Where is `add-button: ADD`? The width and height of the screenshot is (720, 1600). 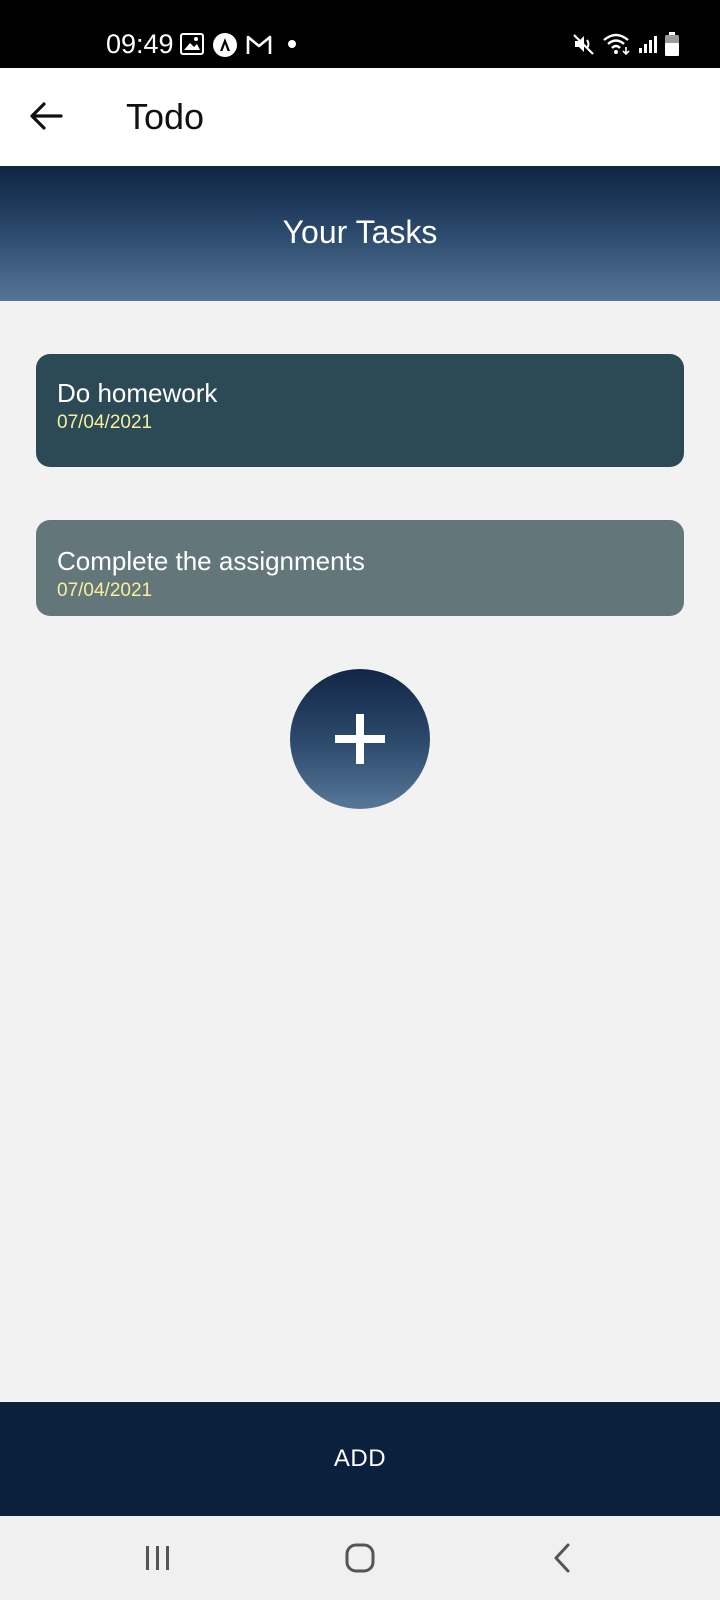 add-button: ADD is located at coordinates (360, 1459).